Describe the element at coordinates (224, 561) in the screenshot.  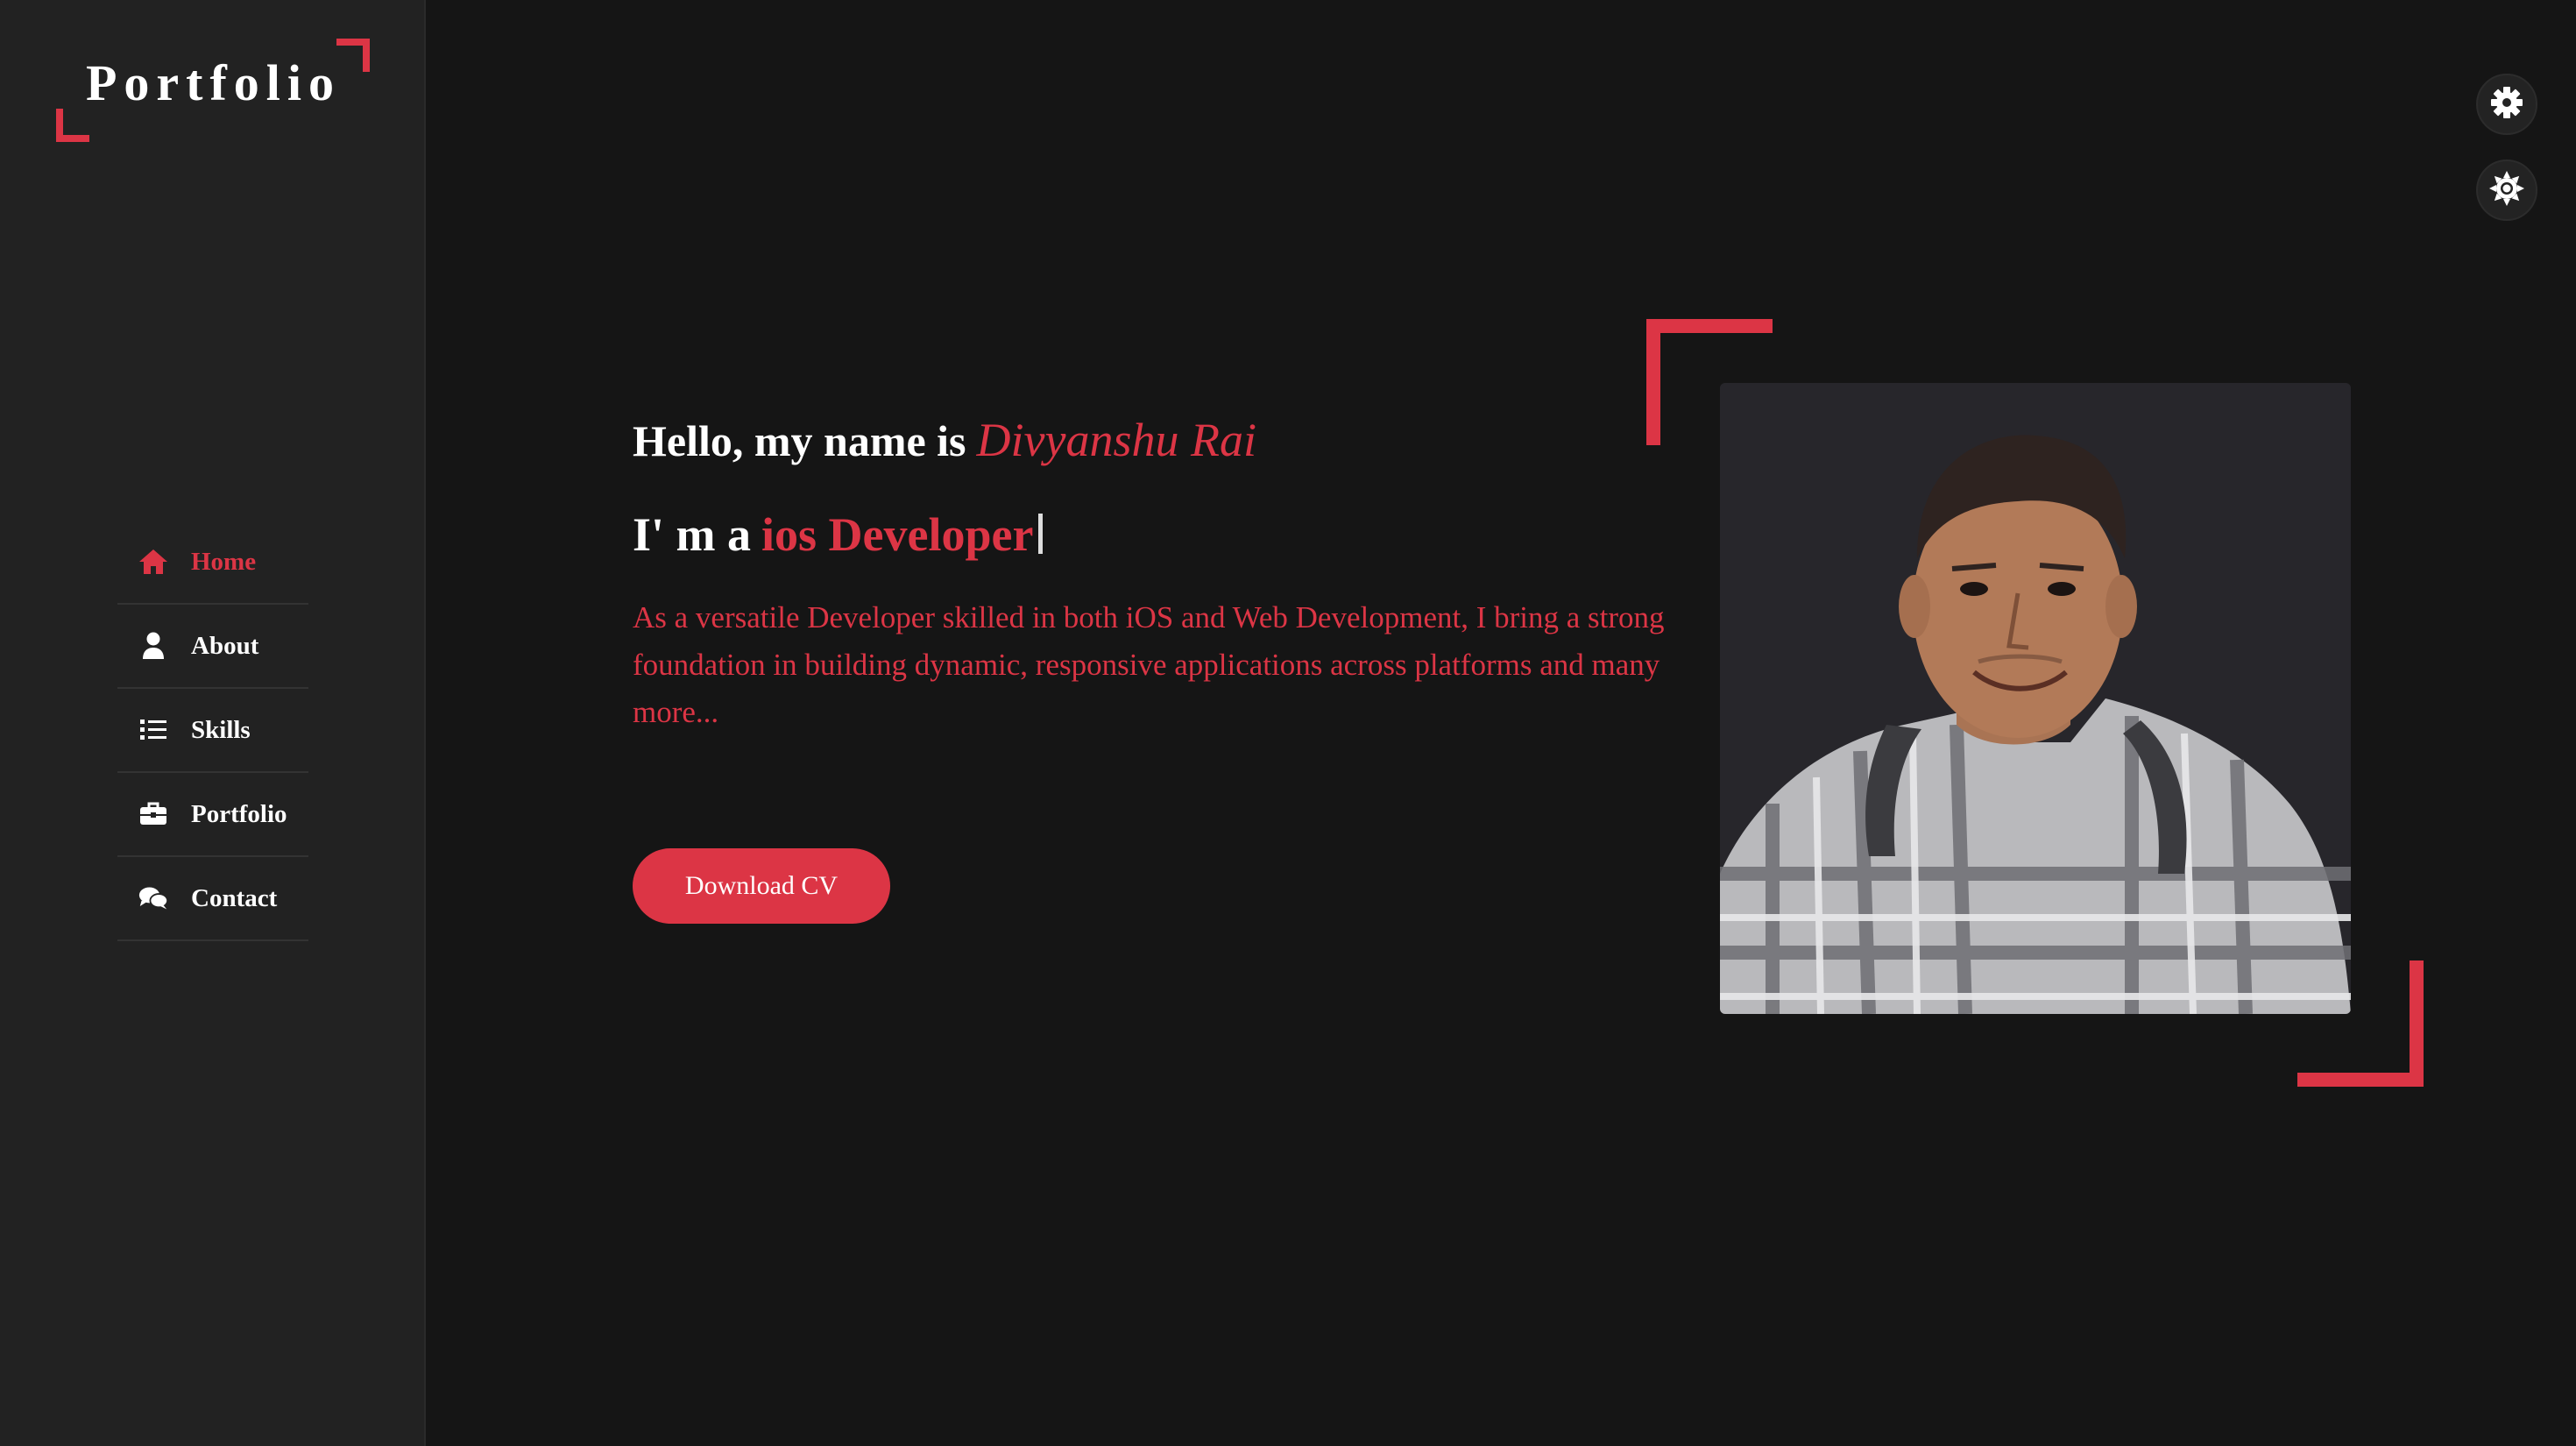
I see `sidebar-item-label: Home` at that location.